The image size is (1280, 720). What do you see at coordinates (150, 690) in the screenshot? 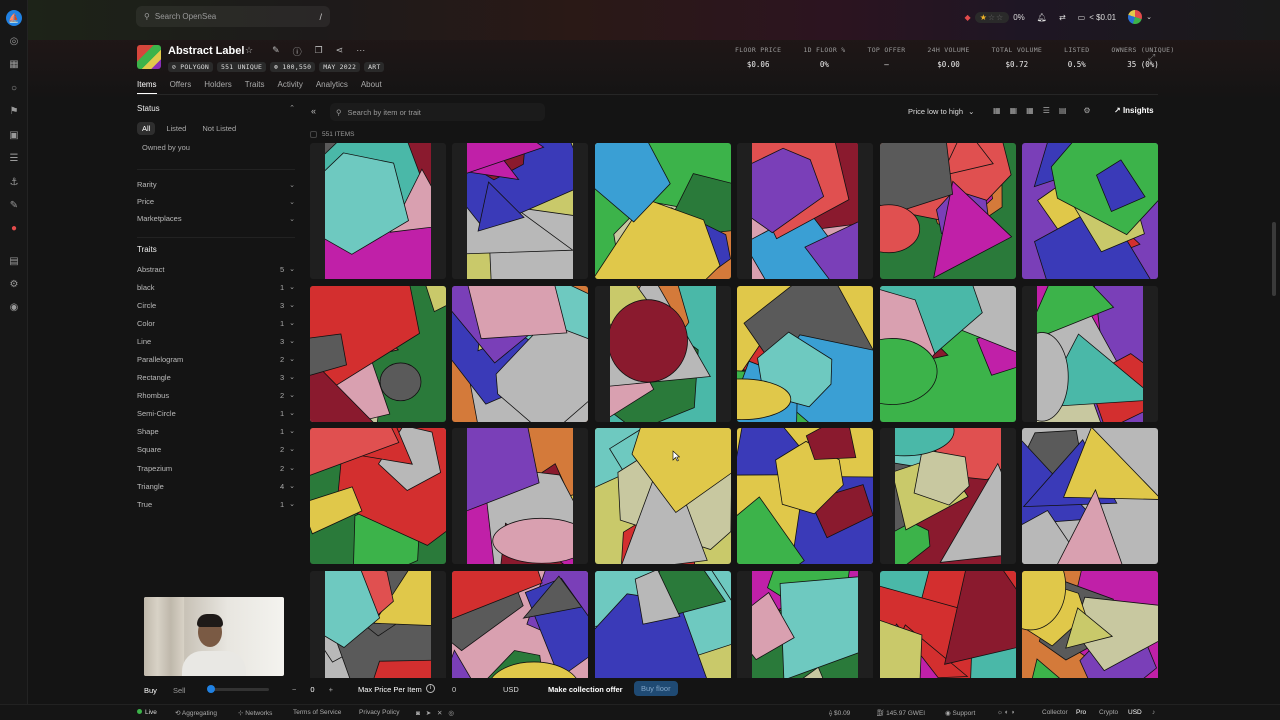
I see `buy-tab: Buy` at bounding box center [150, 690].